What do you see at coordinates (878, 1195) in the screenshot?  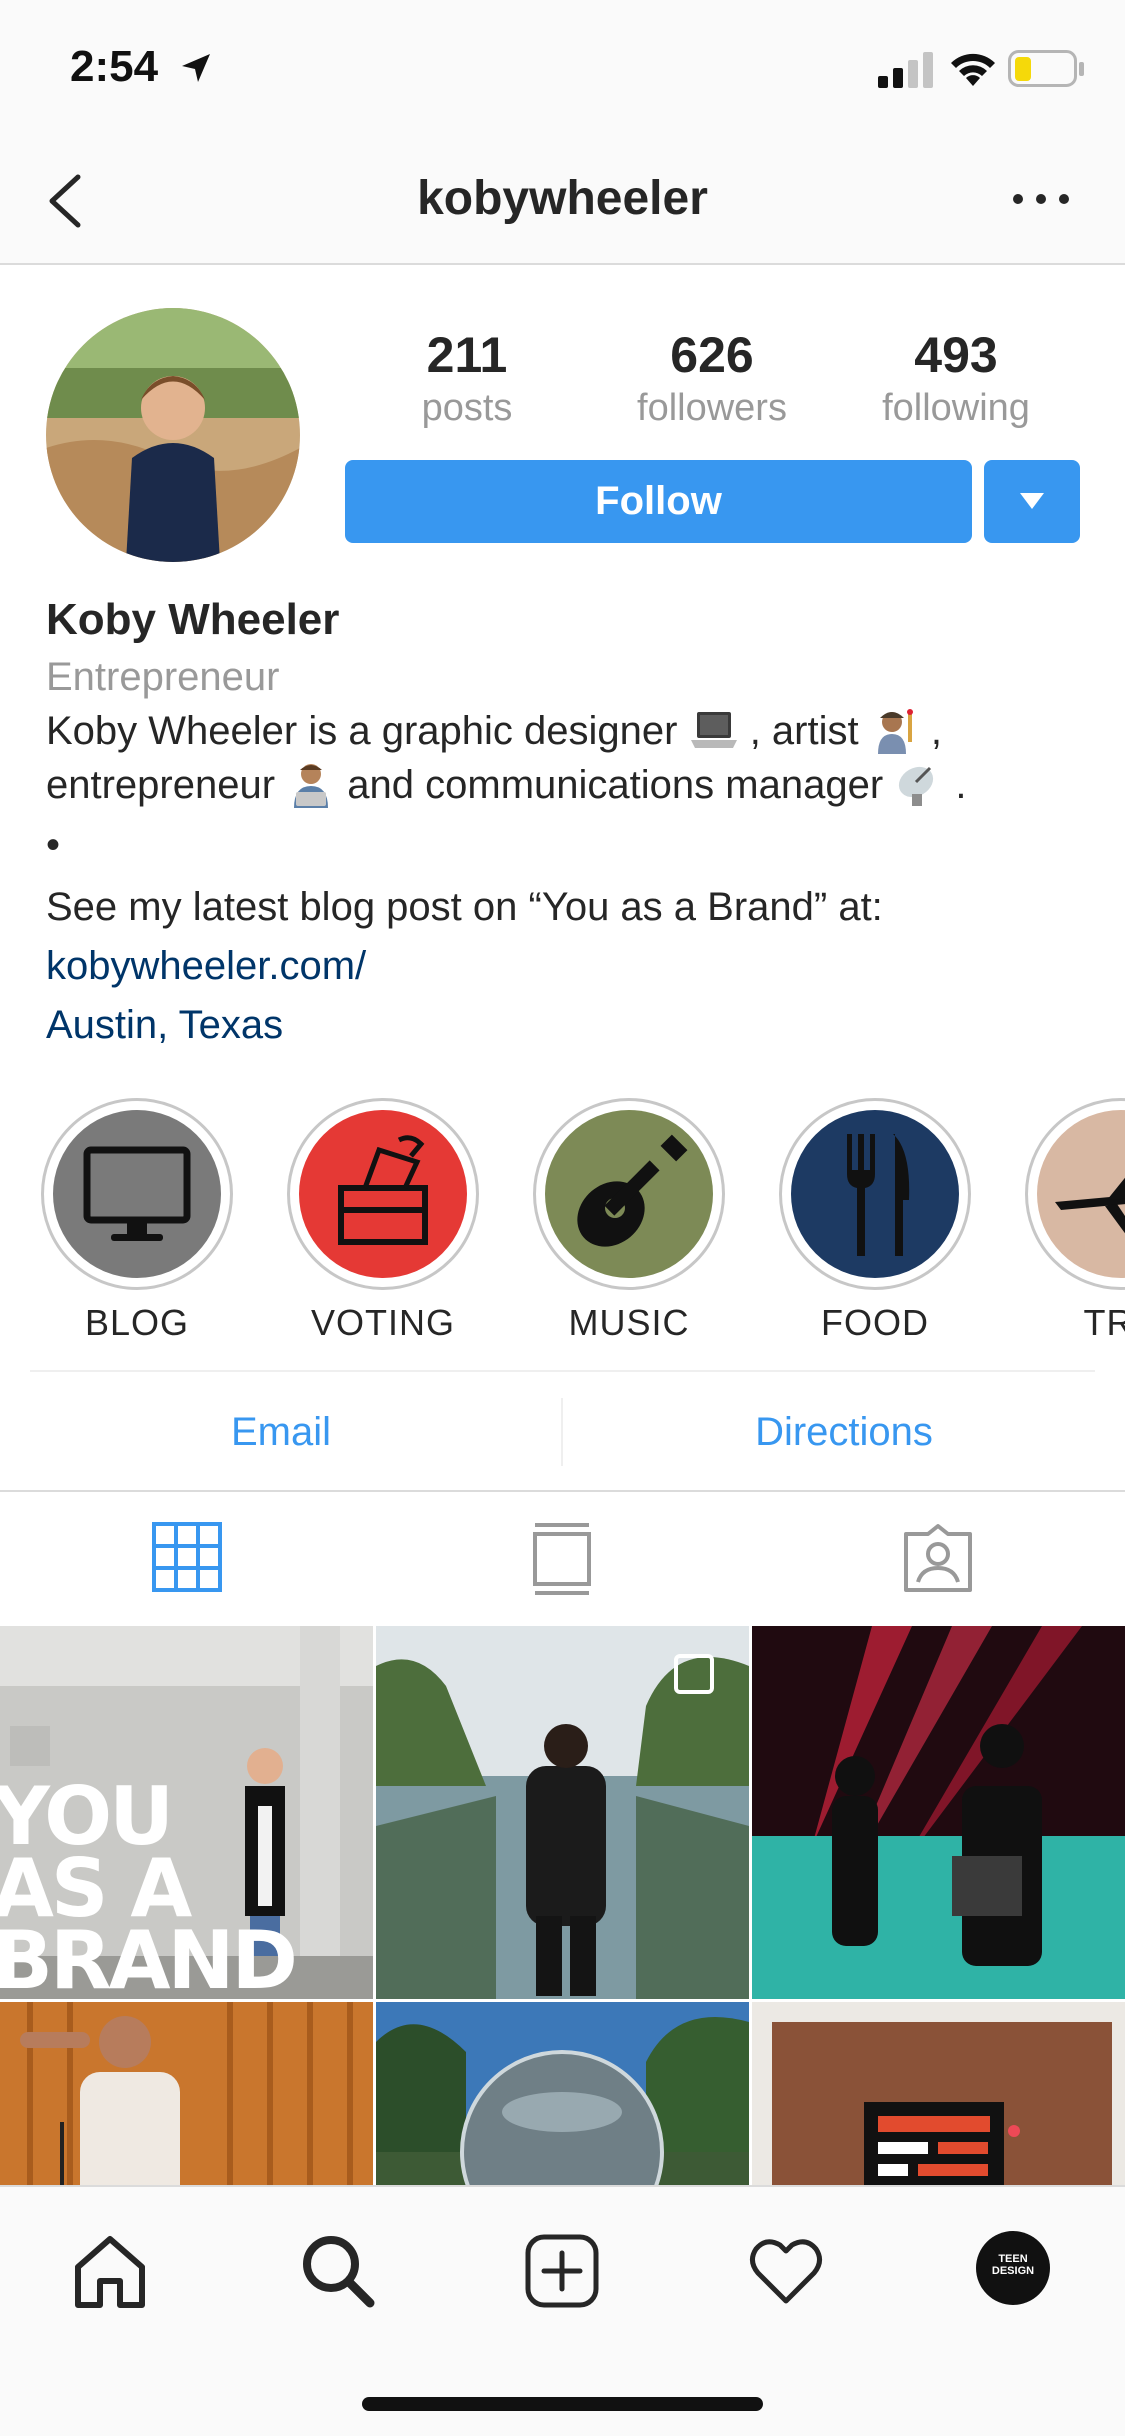 I see `fork-knife-icon` at bounding box center [878, 1195].